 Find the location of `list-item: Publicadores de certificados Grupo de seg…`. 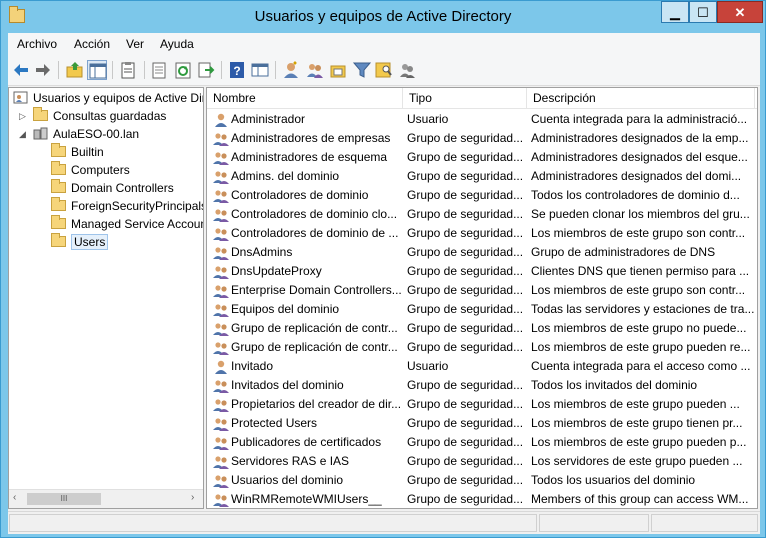

list-item: Publicadores de certificados Grupo de seg… is located at coordinates (482, 442).